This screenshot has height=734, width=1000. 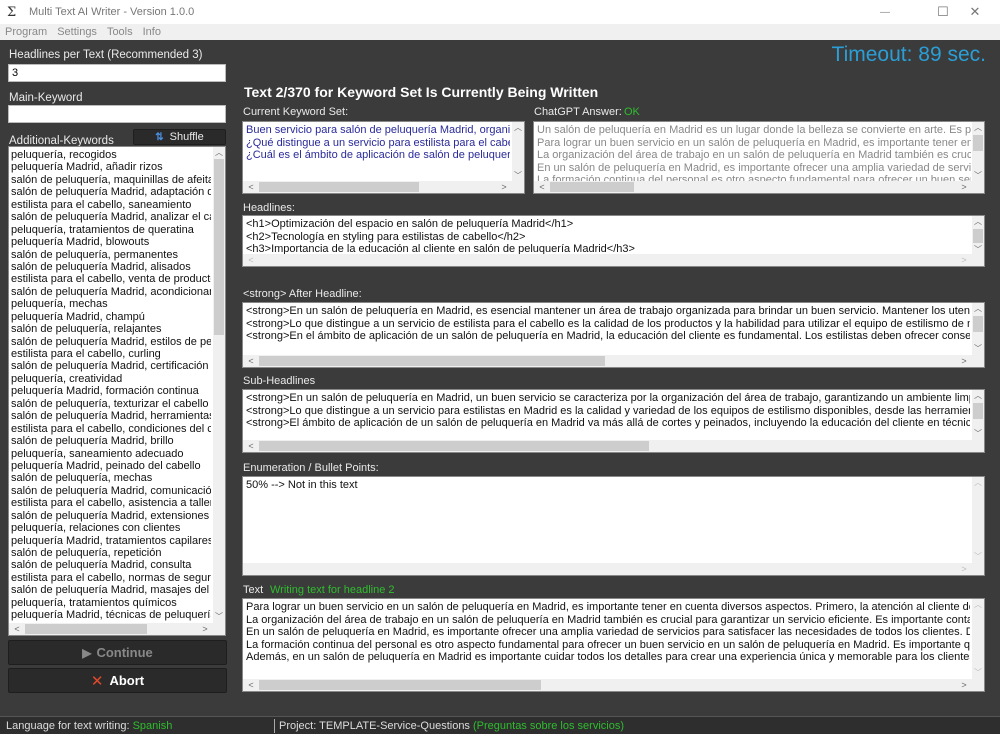 What do you see at coordinates (219, 385) in the screenshot?
I see `keywords-vertical-scrollbar: ︿ ﹀` at bounding box center [219, 385].